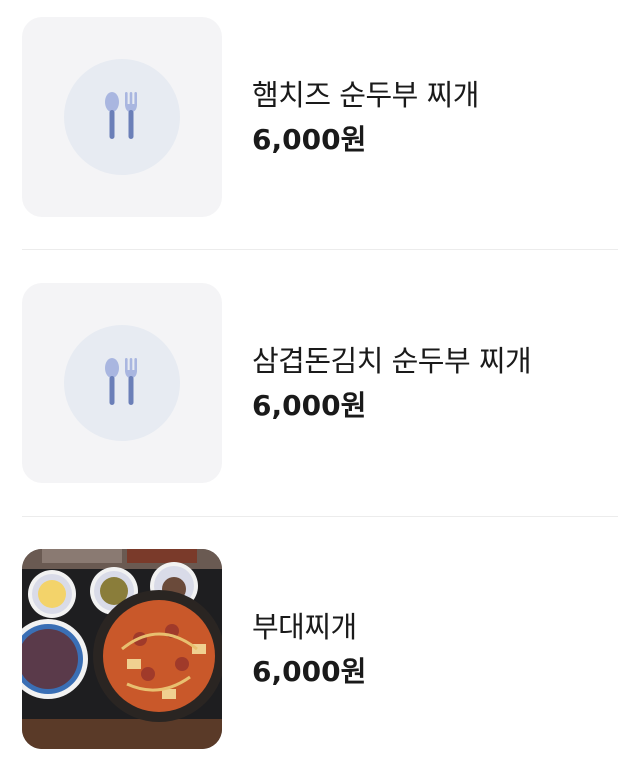  I want to click on menu-item-name: 삼겹돈김치 순두부 찌개, so click(392, 361).